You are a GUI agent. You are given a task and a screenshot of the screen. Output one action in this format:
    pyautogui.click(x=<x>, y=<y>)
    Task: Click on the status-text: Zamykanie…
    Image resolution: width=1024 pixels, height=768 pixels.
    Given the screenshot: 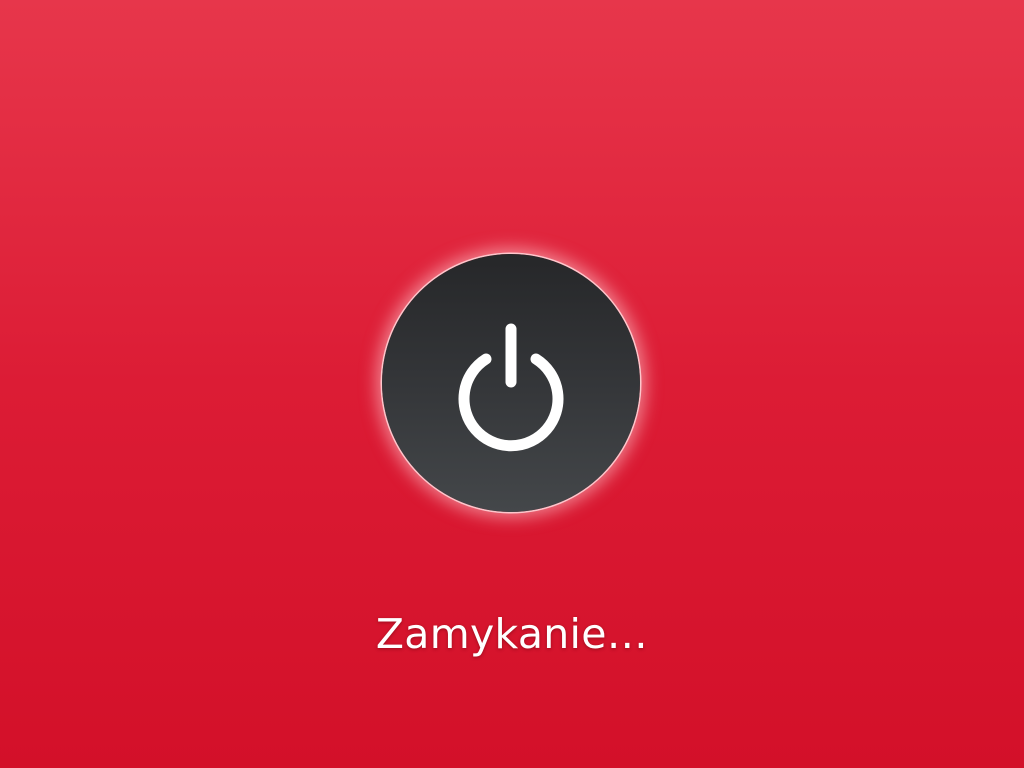 What is the action you would take?
    pyautogui.click(x=512, y=634)
    